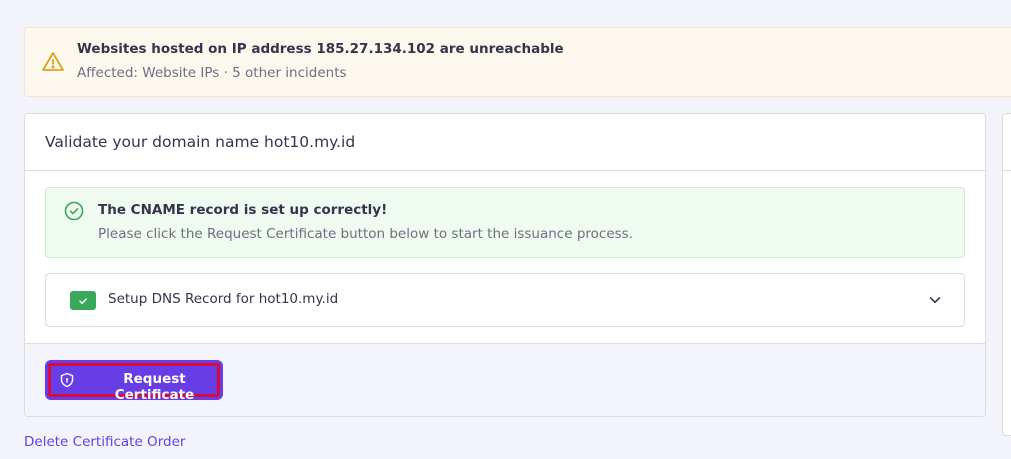  What do you see at coordinates (53, 61) in the screenshot?
I see `warning-triangle-icon` at bounding box center [53, 61].